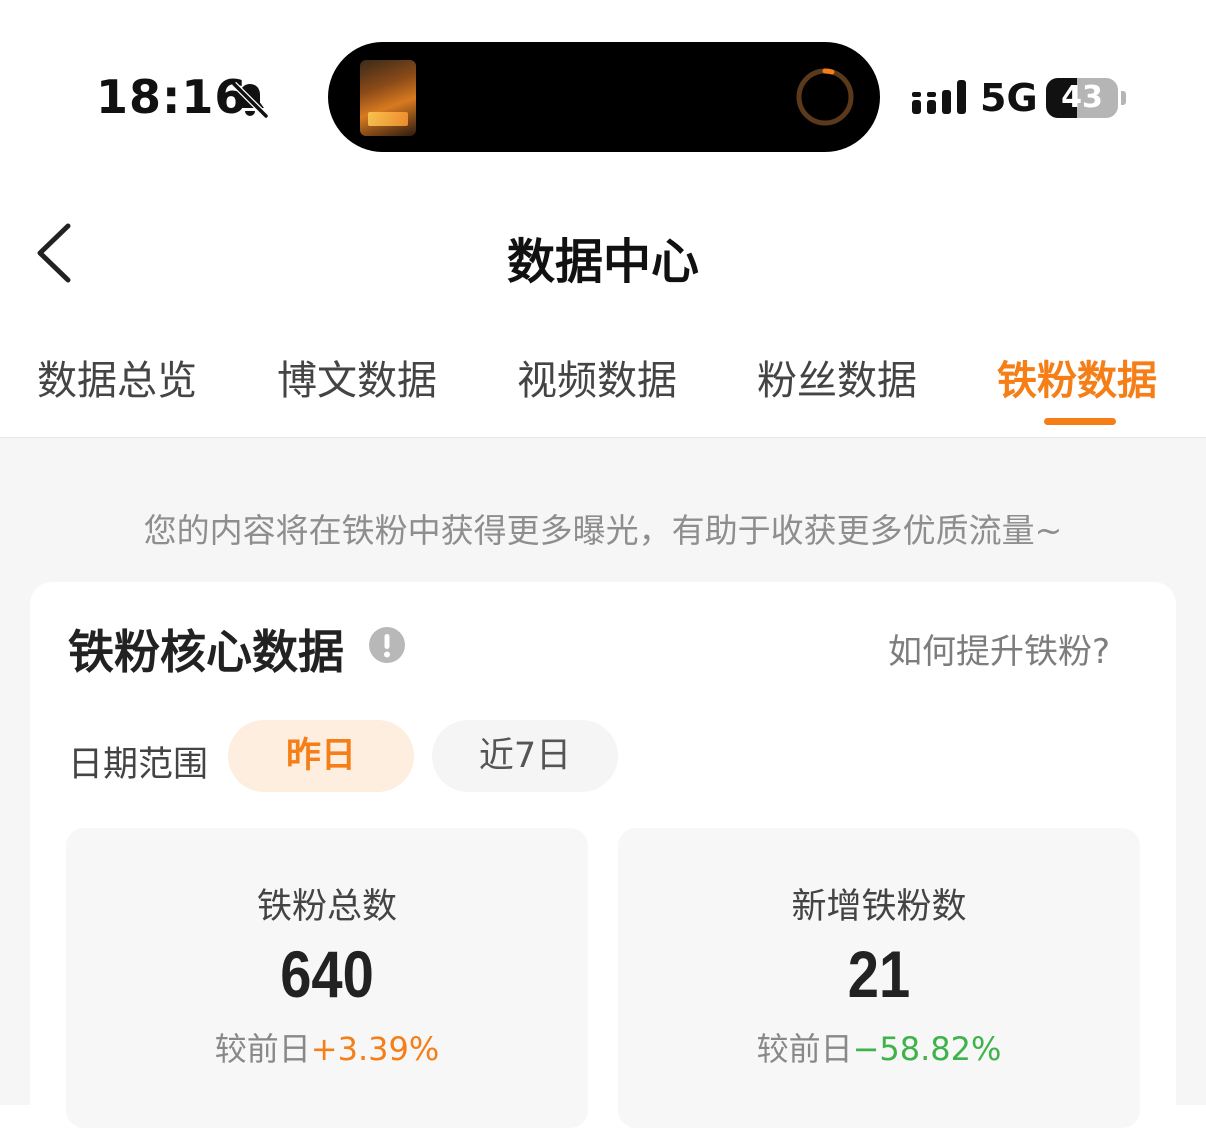 Image resolution: width=1206 pixels, height=1142 pixels. Describe the element at coordinates (138, 765) in the screenshot. I see `date-range-label: 日期范围` at that location.